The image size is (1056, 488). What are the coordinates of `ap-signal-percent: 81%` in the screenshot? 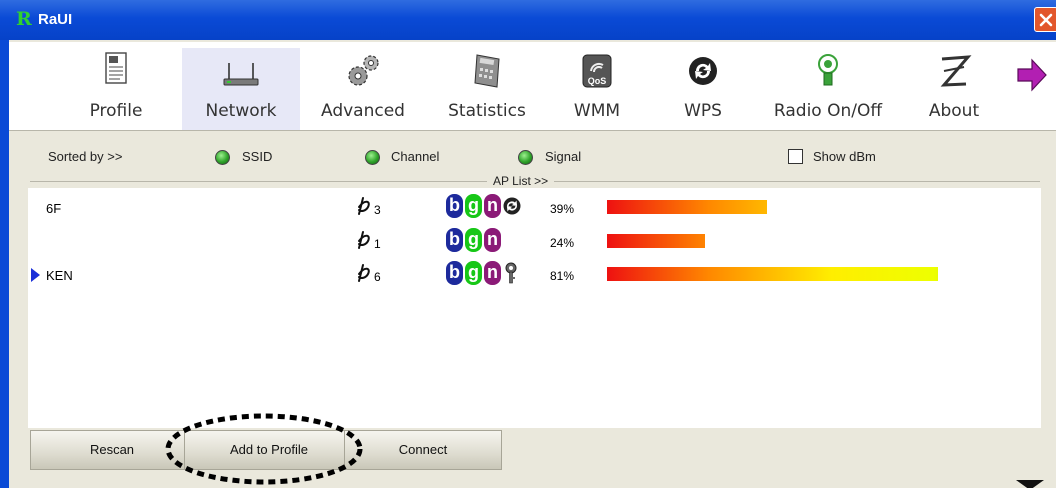 It's located at (562, 276).